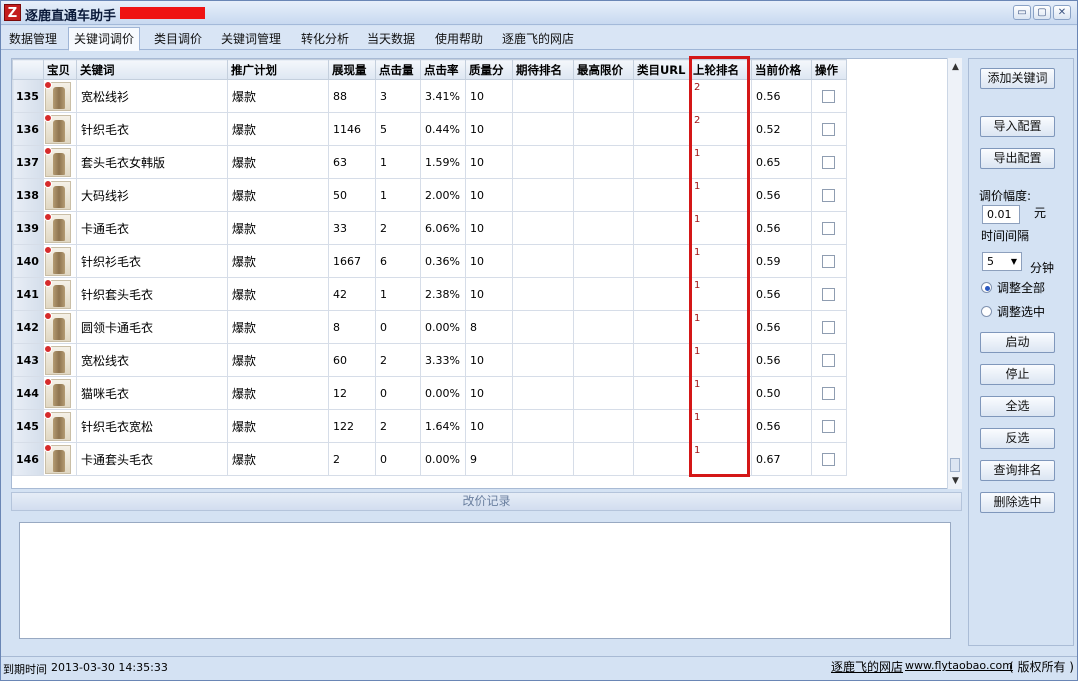 Image resolution: width=1078 pixels, height=681 pixels. What do you see at coordinates (28, 261) in the screenshot?
I see `row-number: 140` at bounding box center [28, 261].